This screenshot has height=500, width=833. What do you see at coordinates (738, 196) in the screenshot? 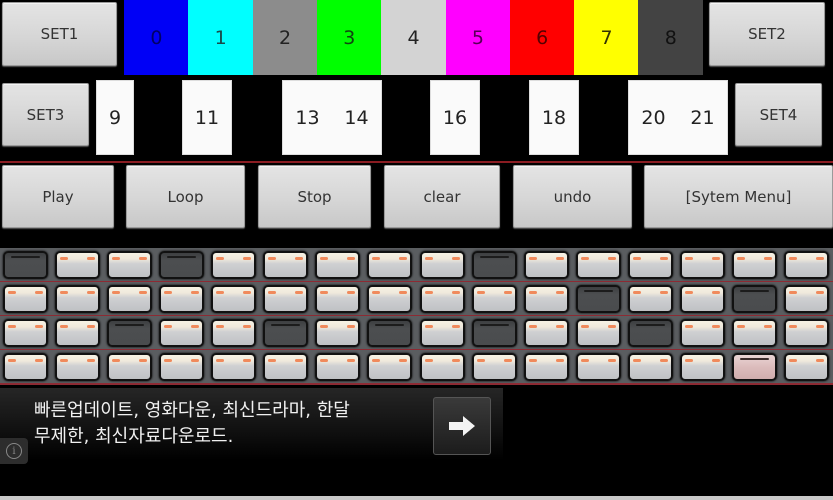
I see `system-menu-button: [Sytem Menu]` at bounding box center [738, 196].